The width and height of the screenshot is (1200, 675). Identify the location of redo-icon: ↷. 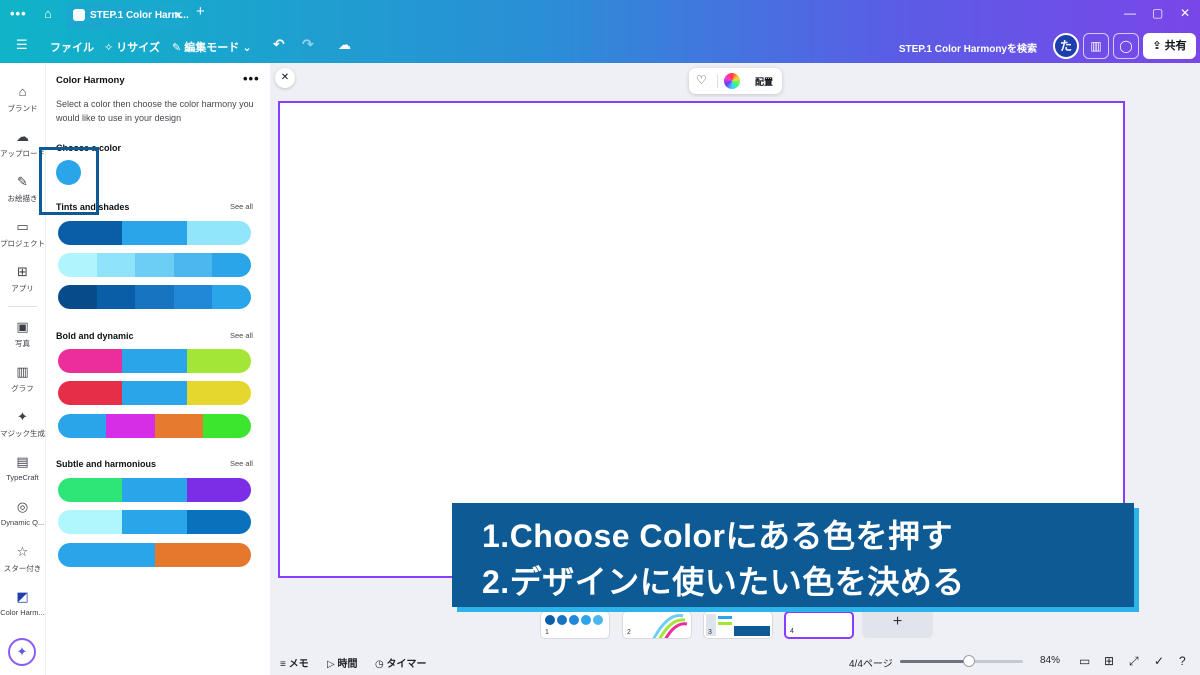
(308, 44).